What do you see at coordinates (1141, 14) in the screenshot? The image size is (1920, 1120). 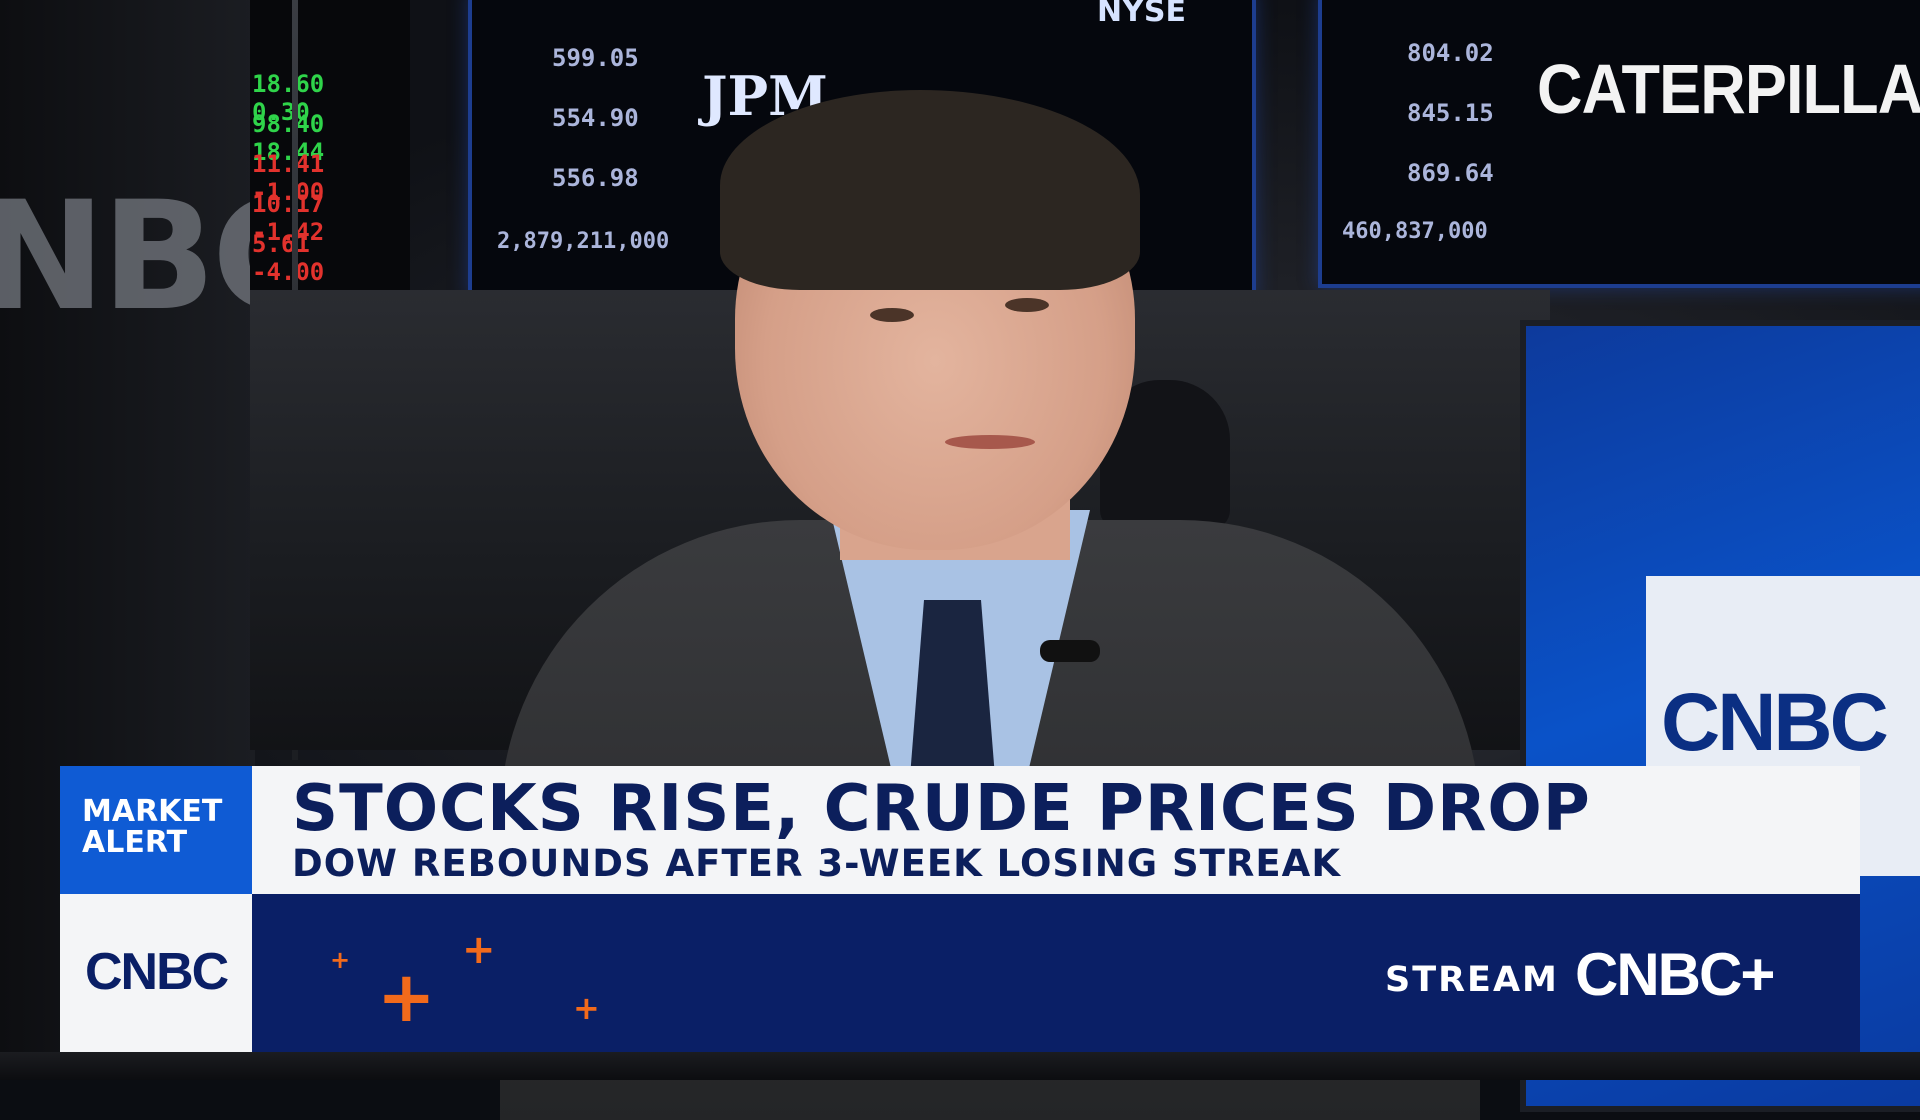 I see `nyse-logo: NYSE` at bounding box center [1141, 14].